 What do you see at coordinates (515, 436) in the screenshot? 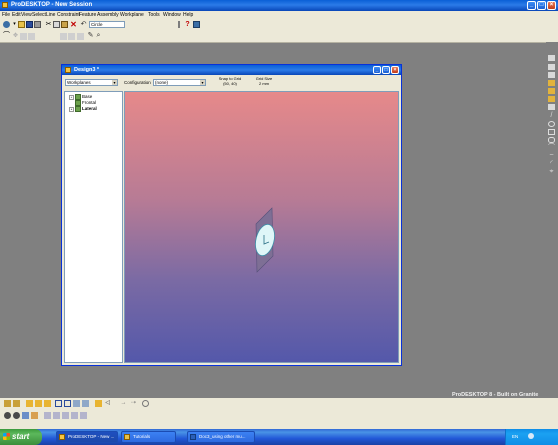
I see `language-indicator: EN` at bounding box center [515, 436].